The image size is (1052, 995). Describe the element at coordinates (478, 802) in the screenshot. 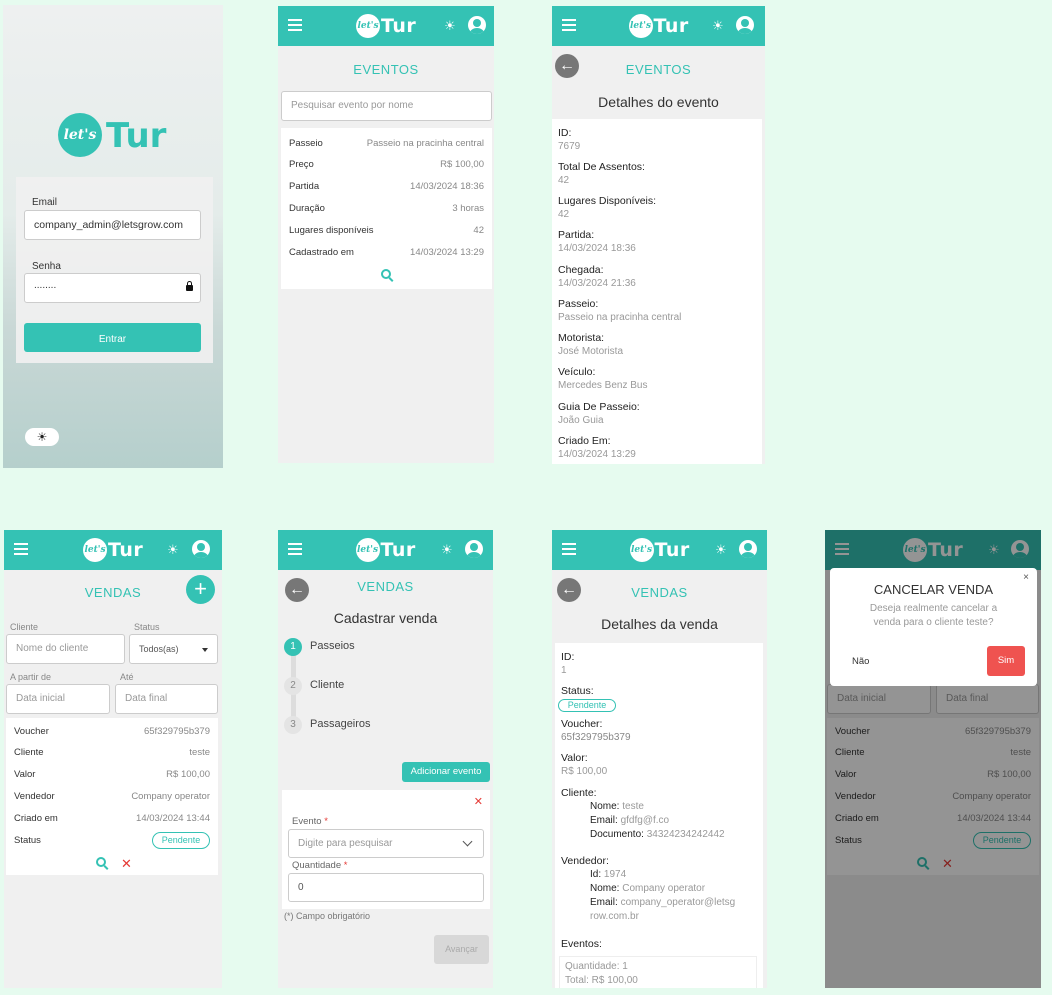

I see `remove-event-icon: ✕` at that location.